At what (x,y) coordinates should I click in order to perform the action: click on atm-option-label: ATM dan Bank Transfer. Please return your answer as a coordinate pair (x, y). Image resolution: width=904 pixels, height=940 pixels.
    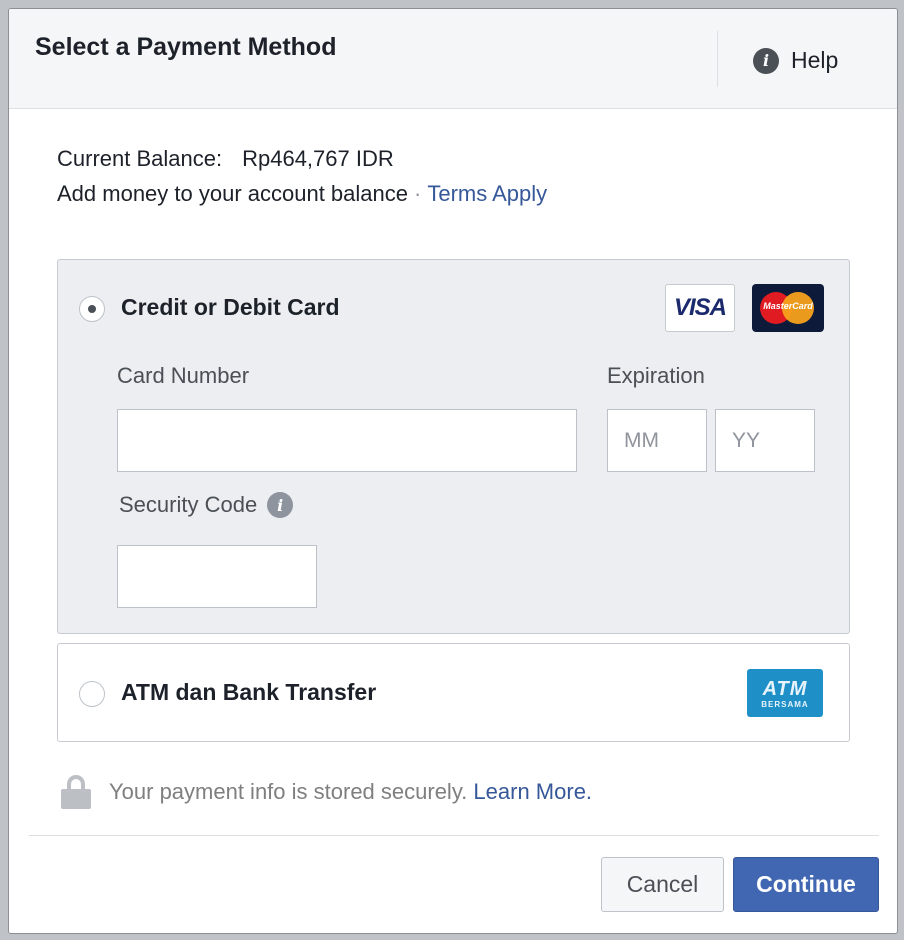
    Looking at the image, I should click on (249, 692).